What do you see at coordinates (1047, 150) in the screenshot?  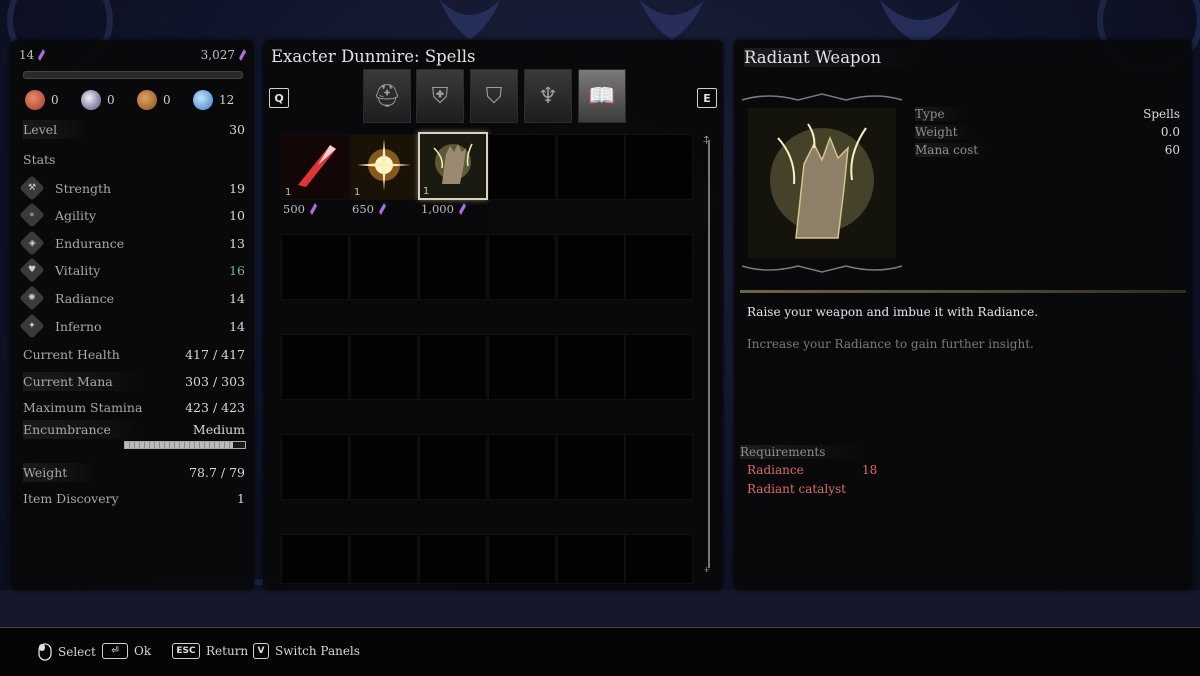 I see `mana-cost-row: Mana cost 60` at bounding box center [1047, 150].